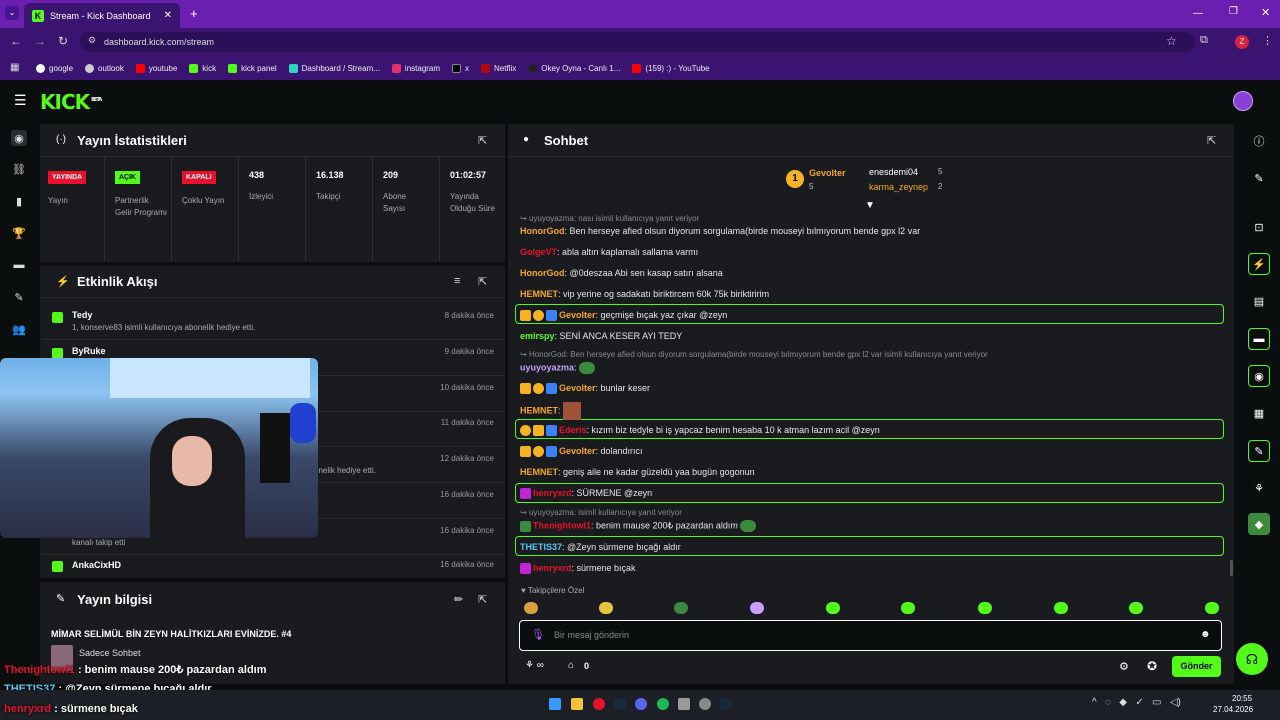  I want to click on leader-rank-badge: 1, so click(795, 179).